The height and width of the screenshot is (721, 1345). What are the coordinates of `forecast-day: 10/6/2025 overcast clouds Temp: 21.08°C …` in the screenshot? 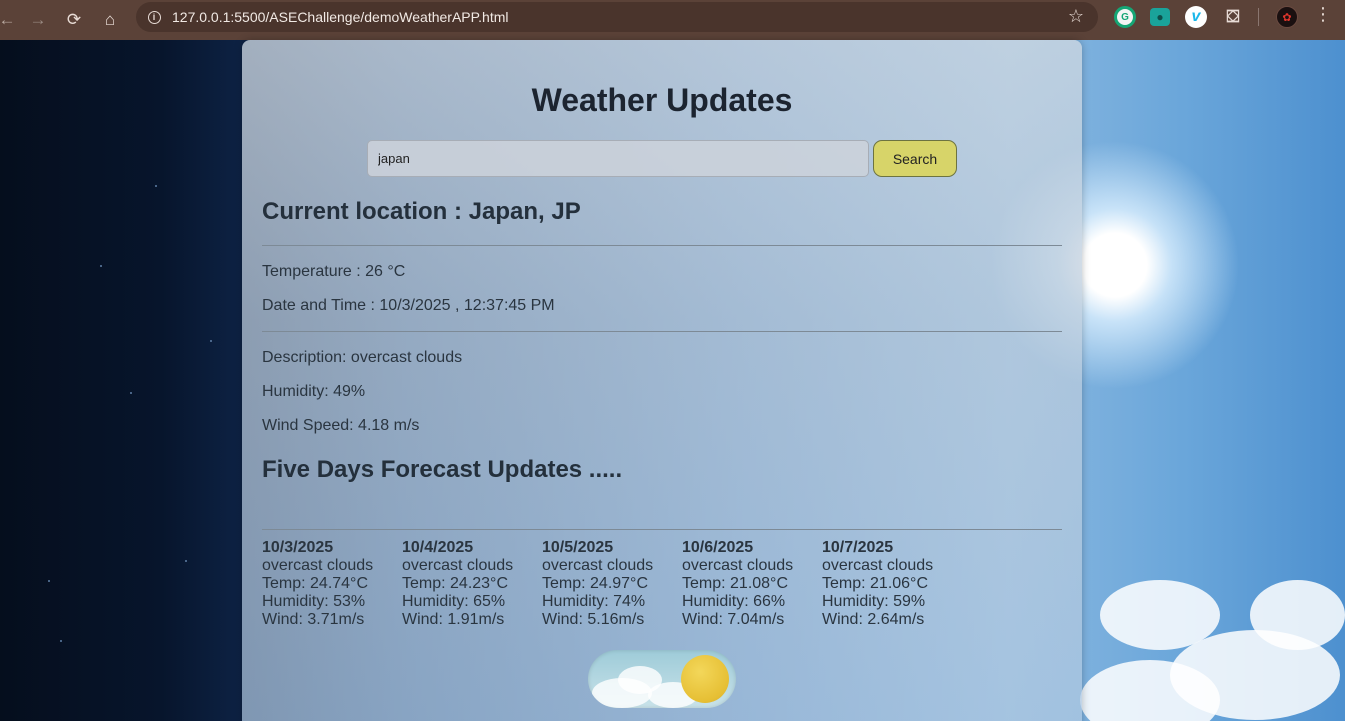 It's located at (752, 584).